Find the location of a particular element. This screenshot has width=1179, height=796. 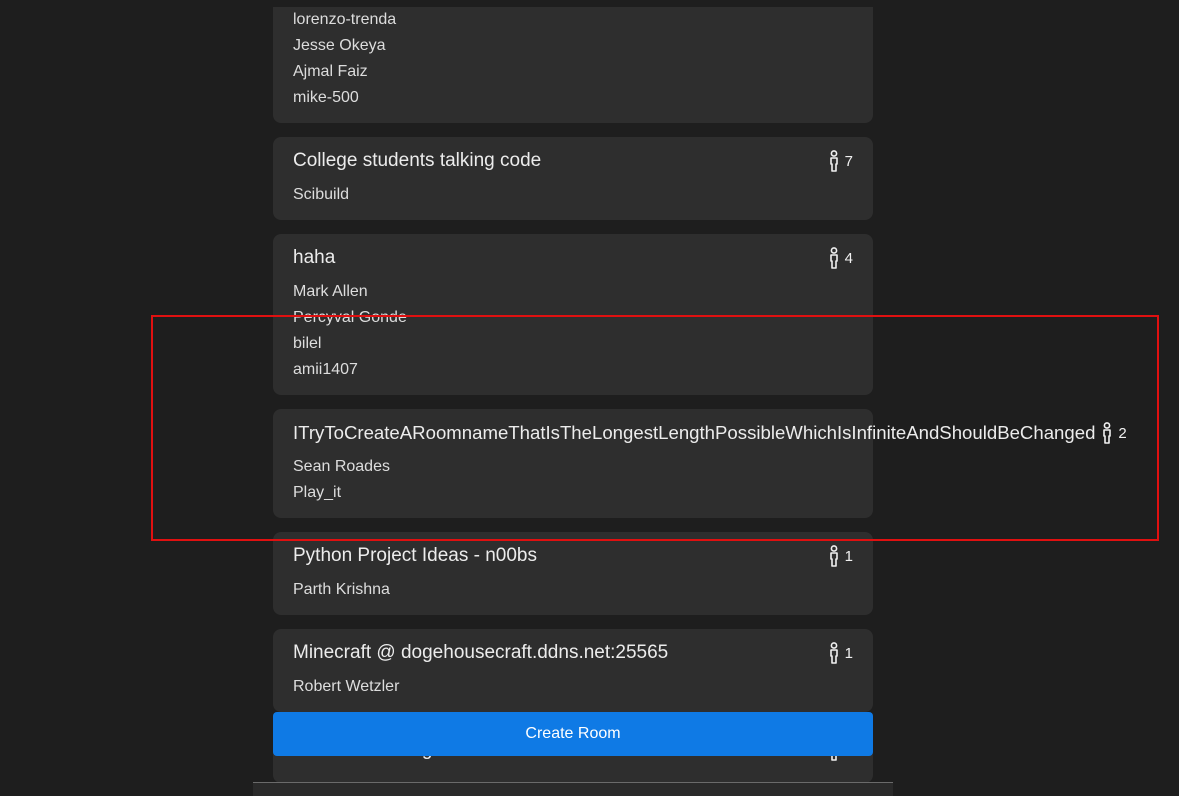

room-member: Scibuild is located at coordinates (321, 194).